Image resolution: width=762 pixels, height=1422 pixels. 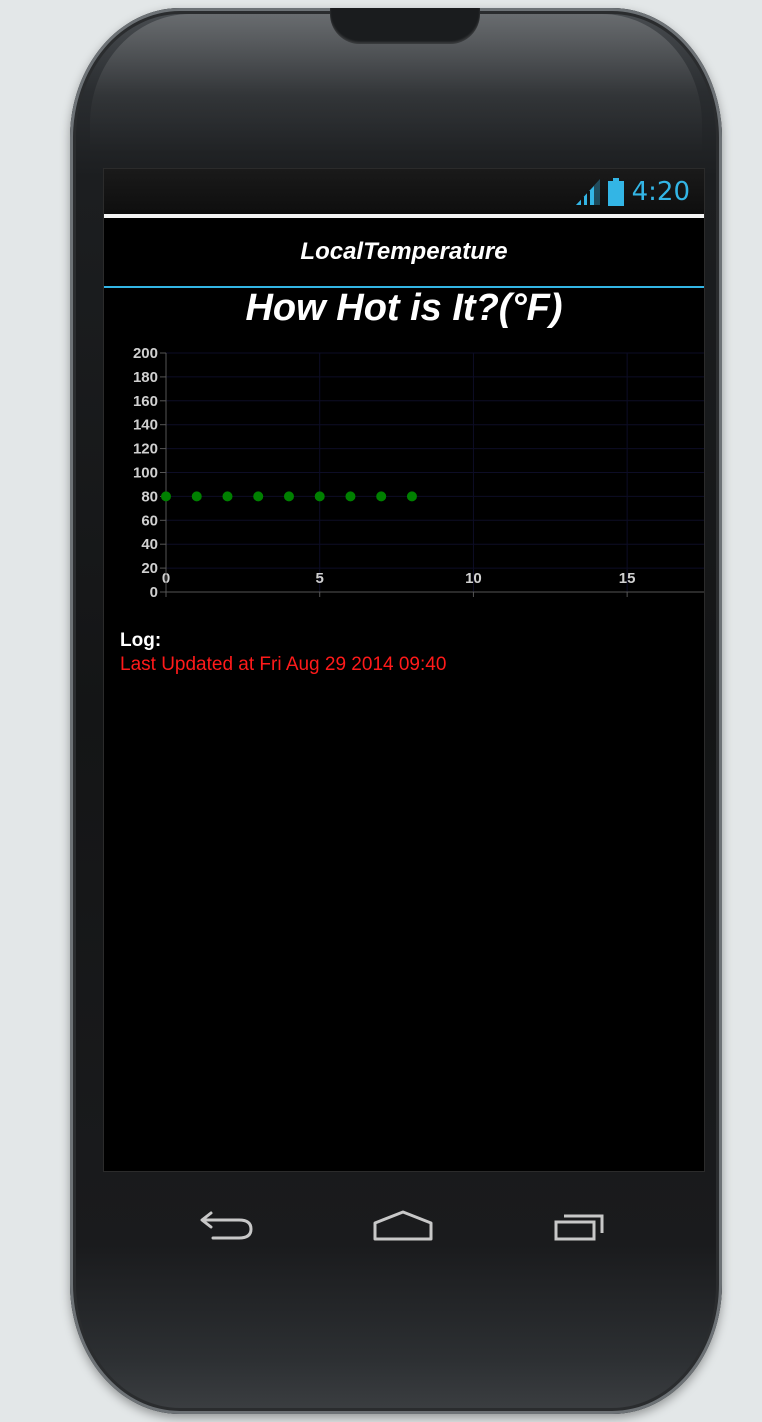 What do you see at coordinates (149, 496) in the screenshot?
I see `y-tick-label: 80` at bounding box center [149, 496].